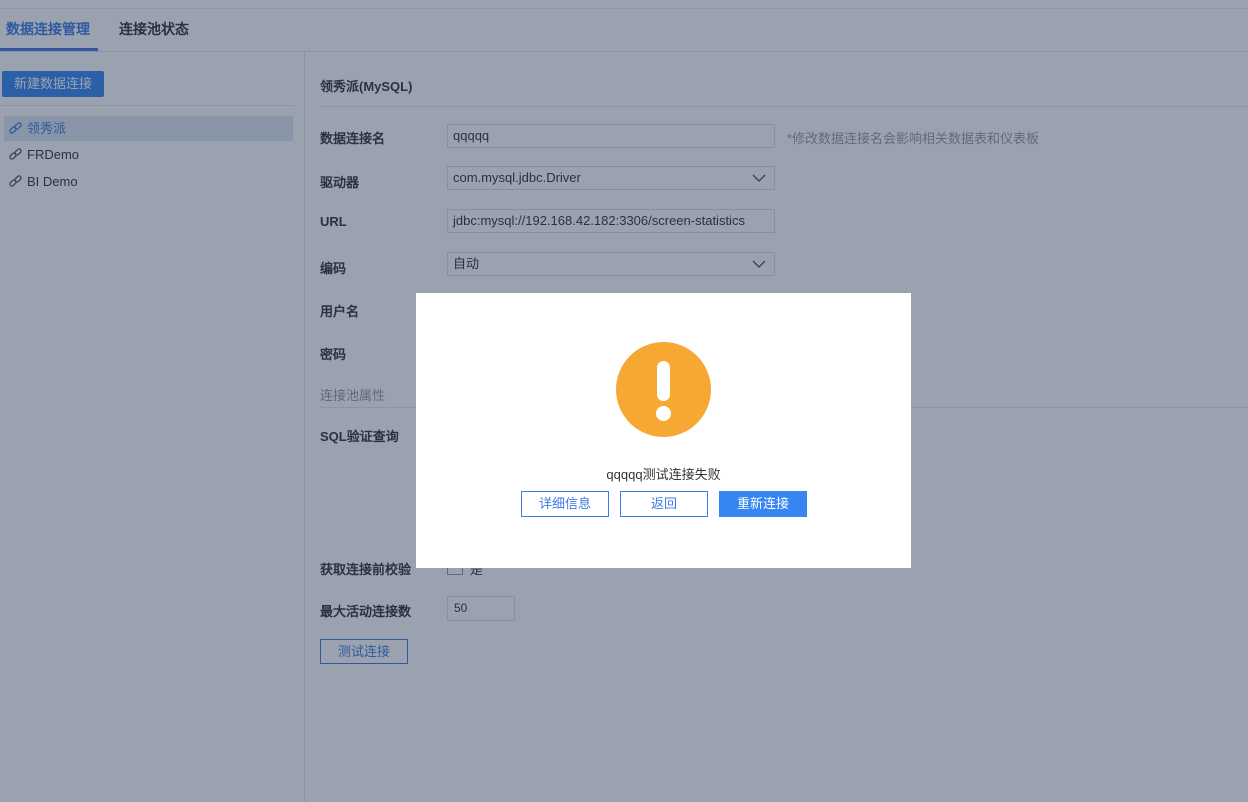 Image resolution: width=1248 pixels, height=802 pixels. I want to click on details-button: 详细信息, so click(565, 504).